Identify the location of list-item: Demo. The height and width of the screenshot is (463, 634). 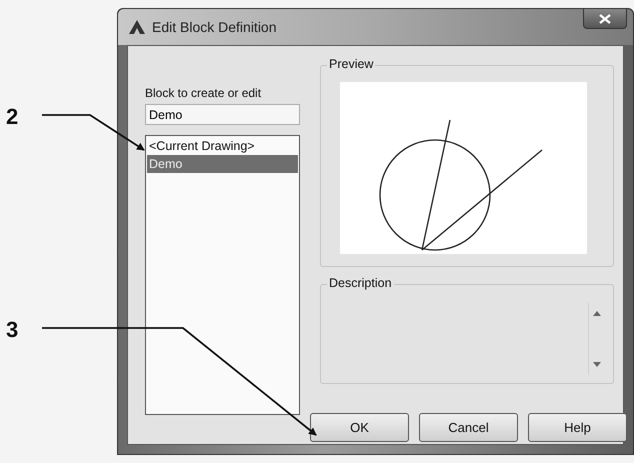
(222, 164).